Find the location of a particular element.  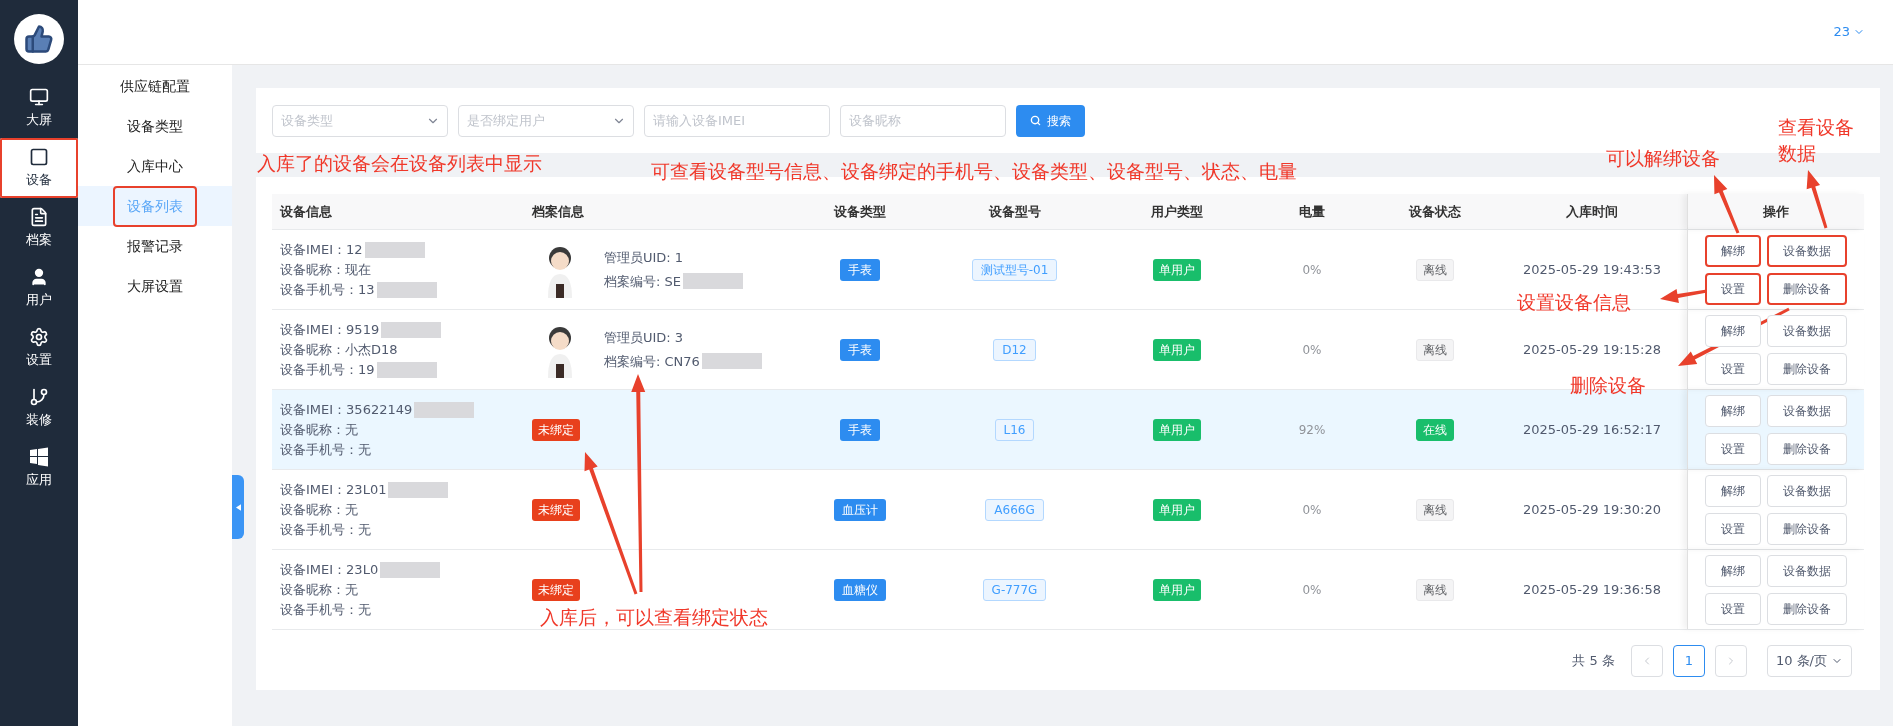

submenu-item: 入库中心 is located at coordinates (155, 166).